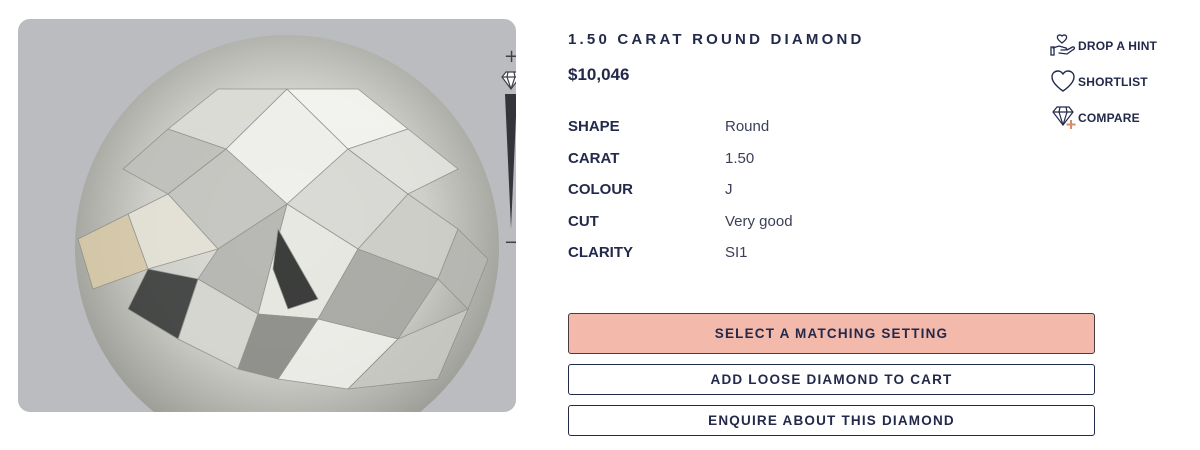  What do you see at coordinates (506, 151) in the screenshot?
I see `zoom-slider` at bounding box center [506, 151].